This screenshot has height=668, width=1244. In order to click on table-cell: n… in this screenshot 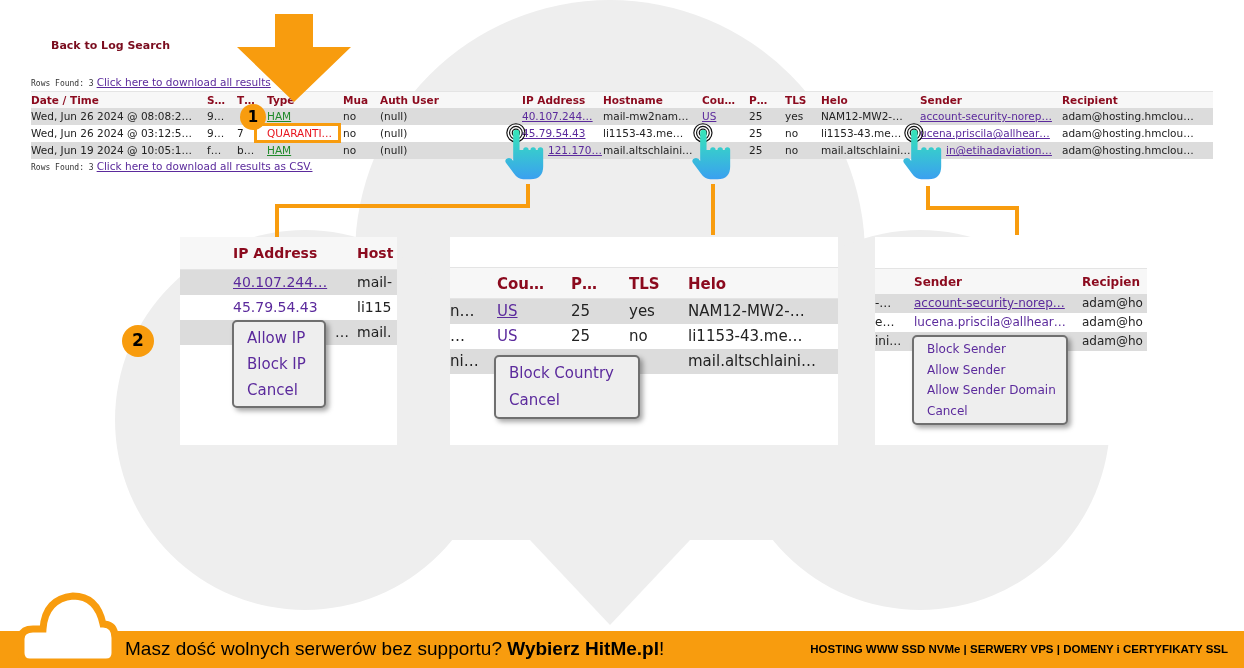, I will do `click(473, 311)`.